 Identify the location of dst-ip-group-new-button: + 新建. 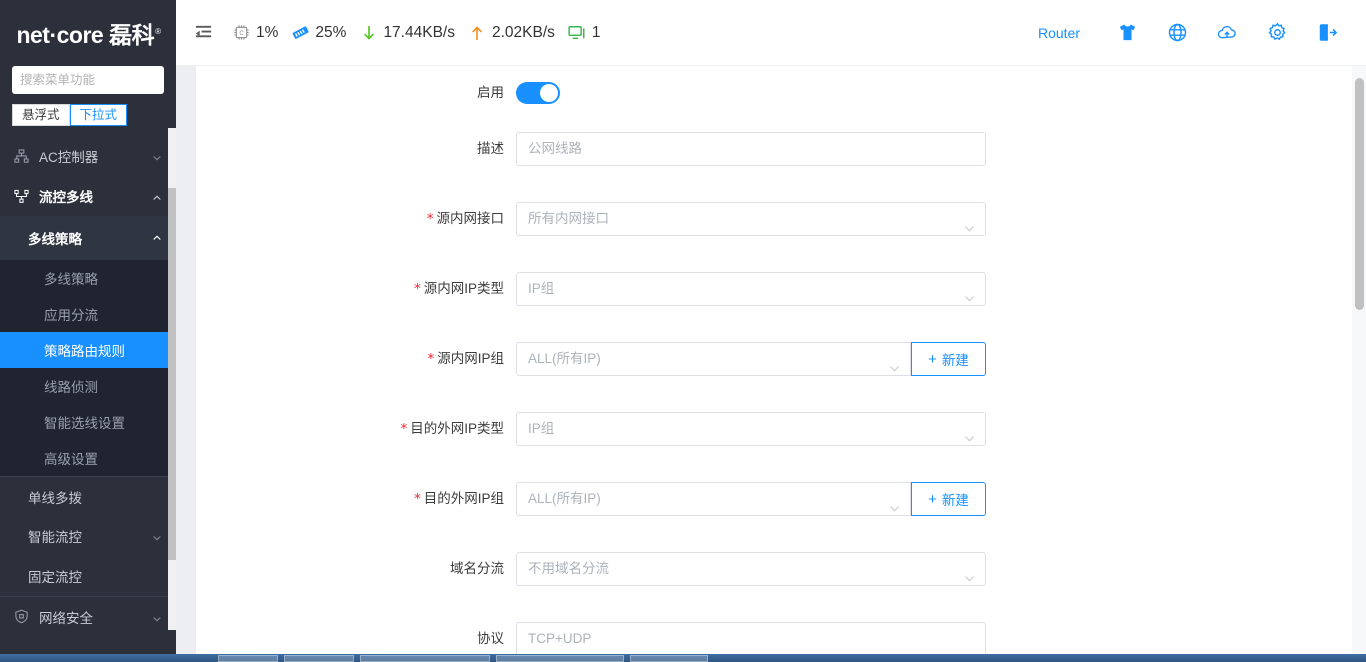
(948, 499).